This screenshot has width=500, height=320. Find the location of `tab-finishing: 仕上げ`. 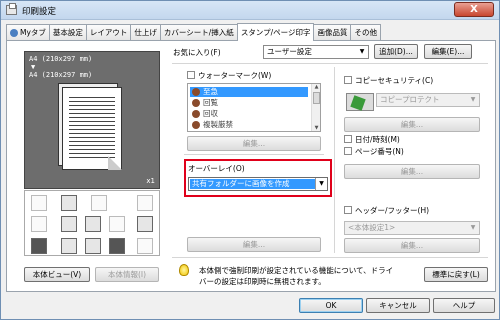

tab-finishing: 仕上げ is located at coordinates (145, 32).